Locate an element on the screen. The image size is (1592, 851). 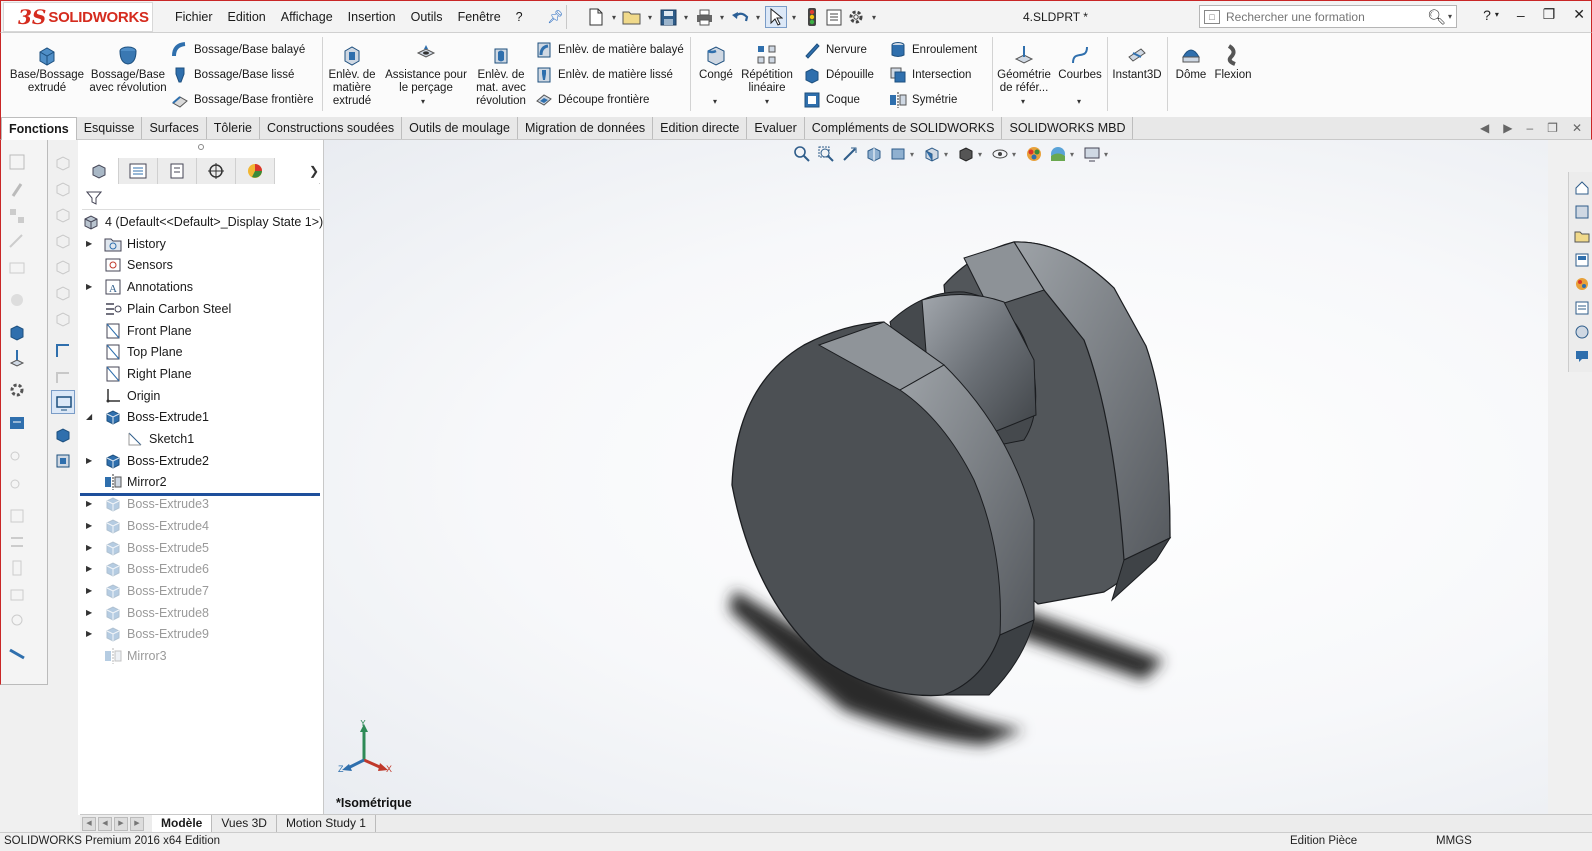
cube-view-2-icon is located at coordinates (63, 189).